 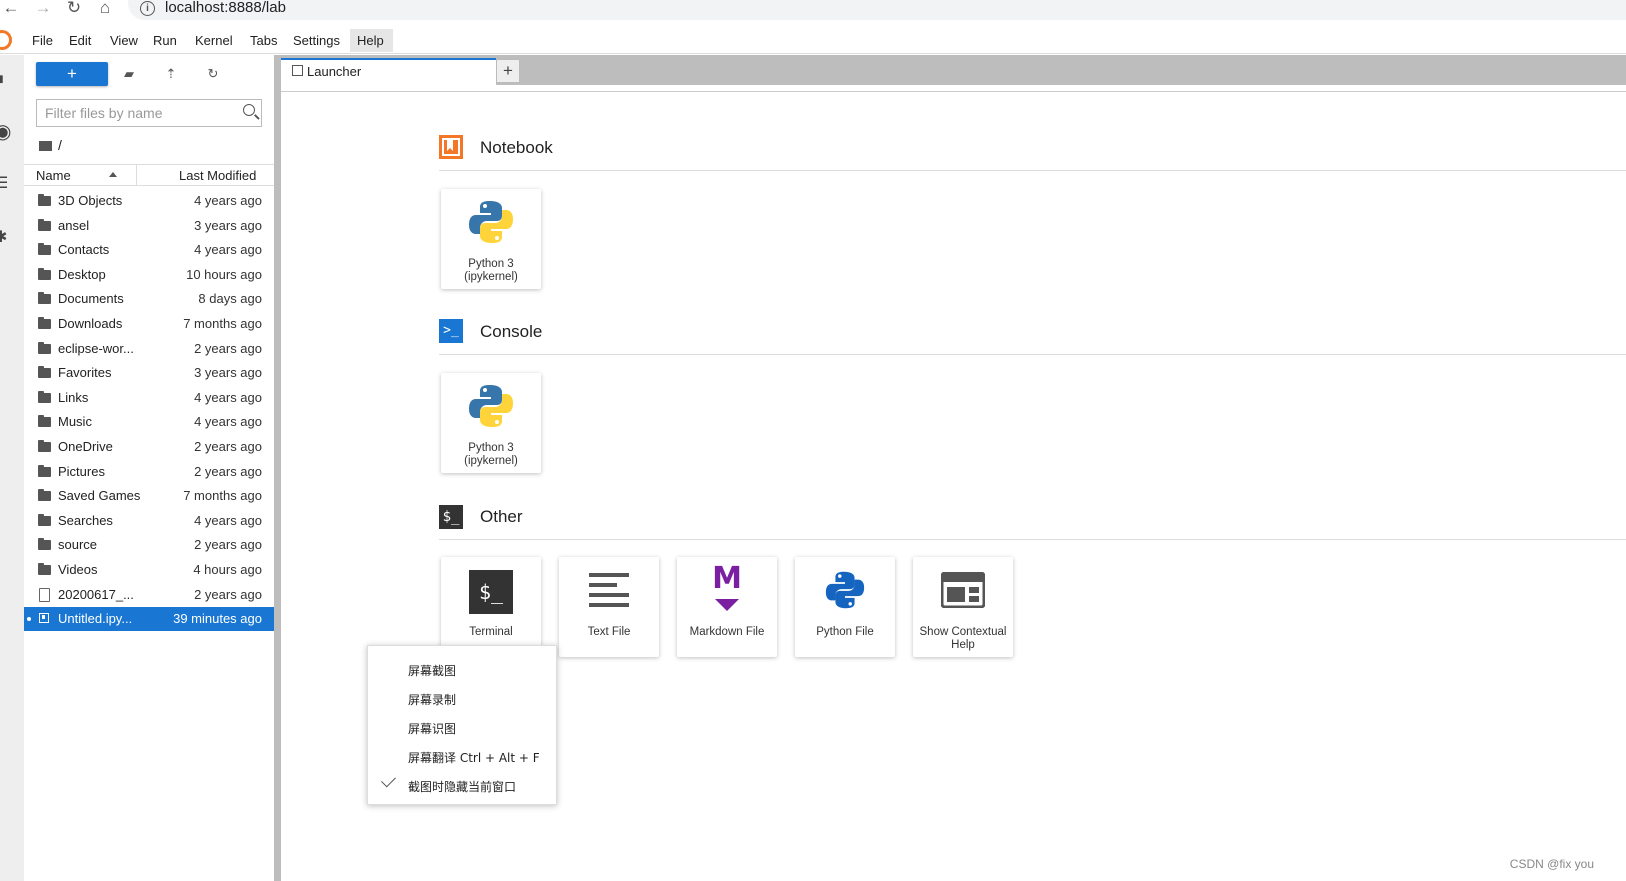 What do you see at coordinates (316, 41) in the screenshot?
I see `menu-settings: Settings` at bounding box center [316, 41].